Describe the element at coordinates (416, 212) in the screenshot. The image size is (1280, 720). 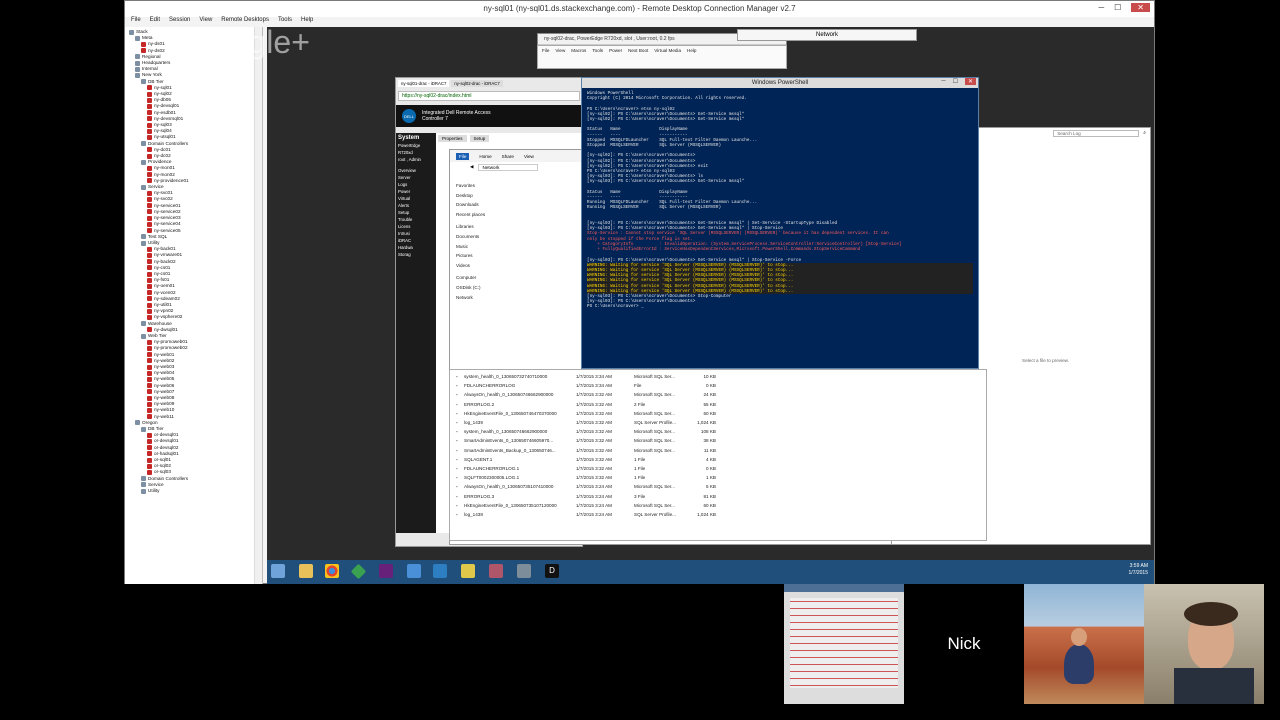
I see `idrac-nav-item: Setup` at that location.